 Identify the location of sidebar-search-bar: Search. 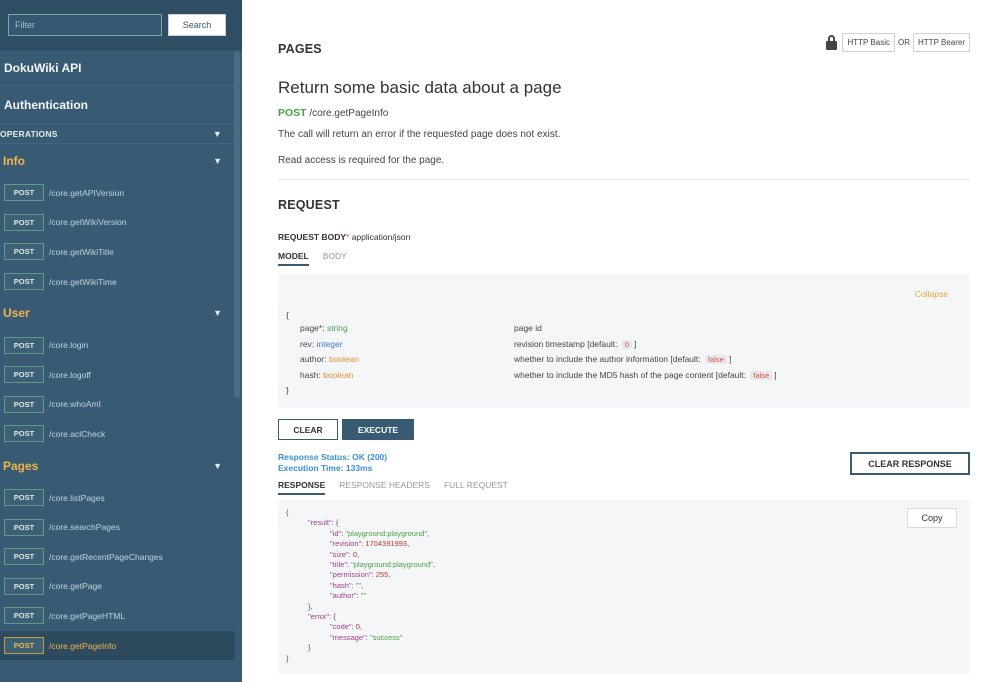
(121, 25).